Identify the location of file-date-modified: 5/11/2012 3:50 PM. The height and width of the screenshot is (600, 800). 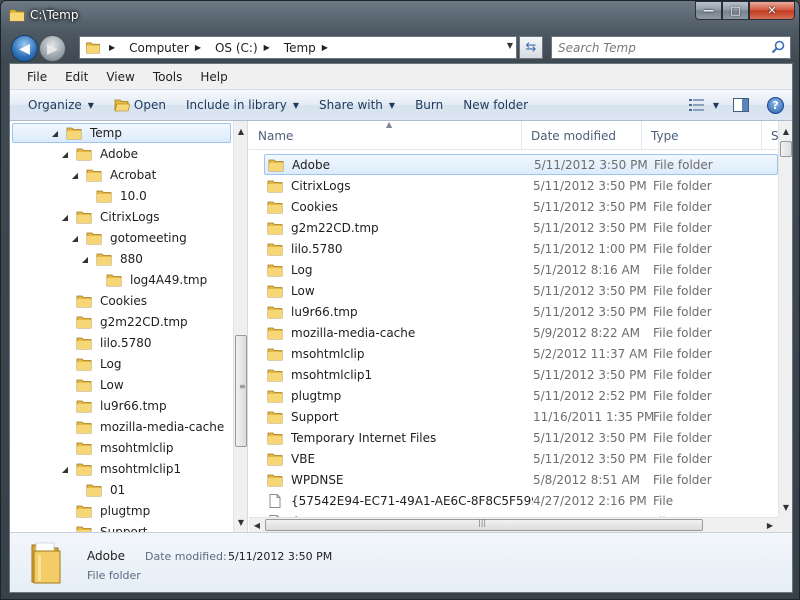
(590, 311).